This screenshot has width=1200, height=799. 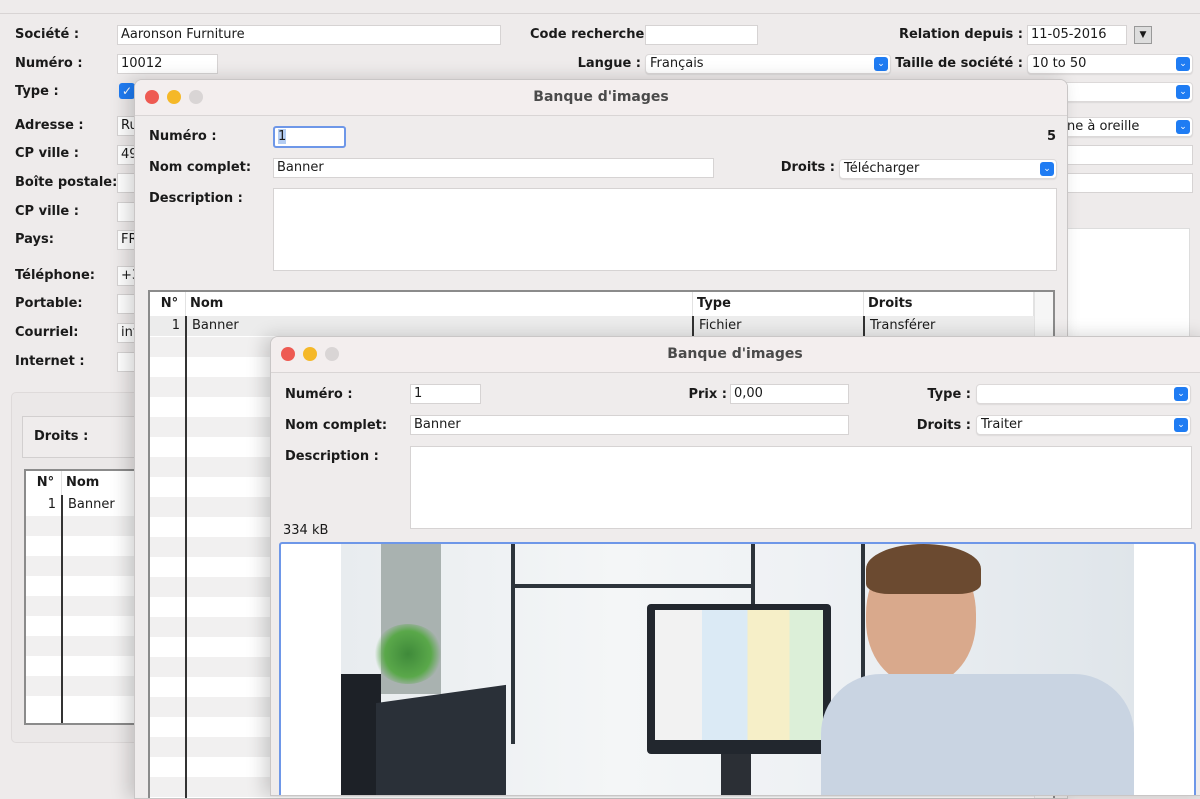 I want to click on photo-plant, so click(x=408, y=654).